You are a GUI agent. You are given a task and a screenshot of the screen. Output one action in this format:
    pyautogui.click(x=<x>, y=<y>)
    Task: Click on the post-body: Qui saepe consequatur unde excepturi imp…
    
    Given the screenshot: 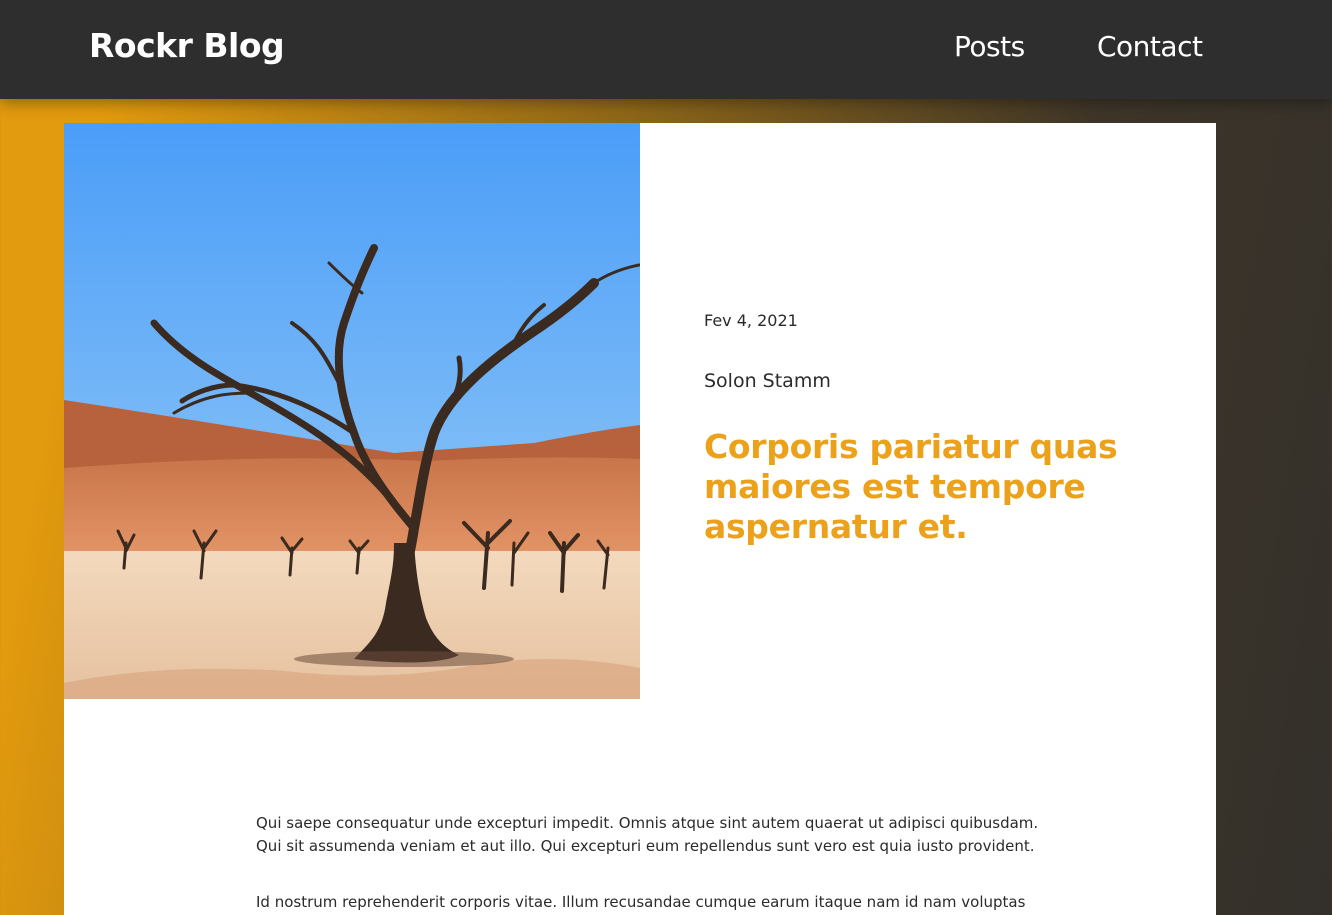 What is the action you would take?
    pyautogui.click(x=656, y=863)
    